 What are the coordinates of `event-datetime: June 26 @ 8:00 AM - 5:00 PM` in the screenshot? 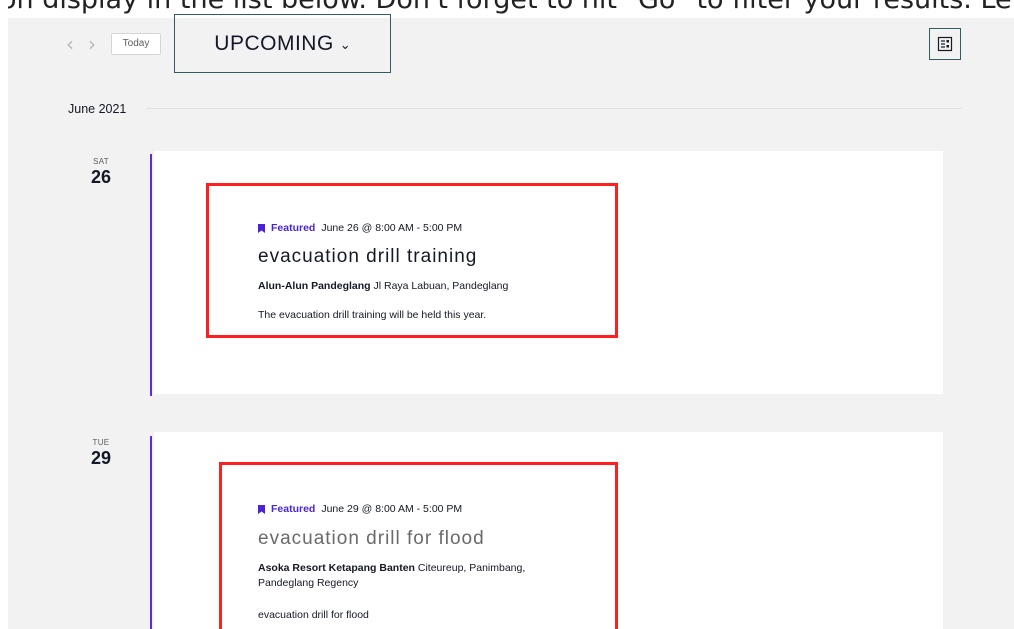 It's located at (392, 228).